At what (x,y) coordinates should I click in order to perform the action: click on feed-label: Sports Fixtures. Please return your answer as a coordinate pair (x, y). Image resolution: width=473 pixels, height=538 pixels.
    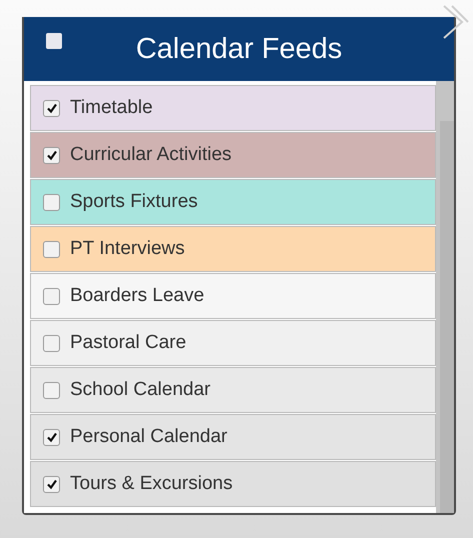
    Looking at the image, I should click on (134, 202).